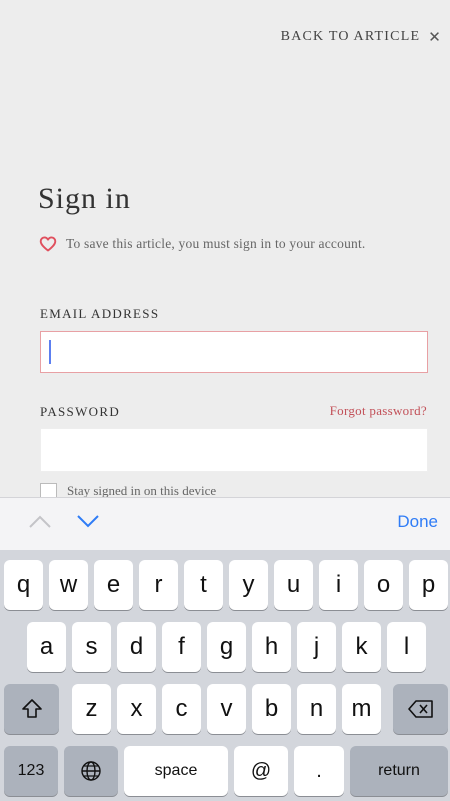  I want to click on done-button: Done, so click(417, 522).